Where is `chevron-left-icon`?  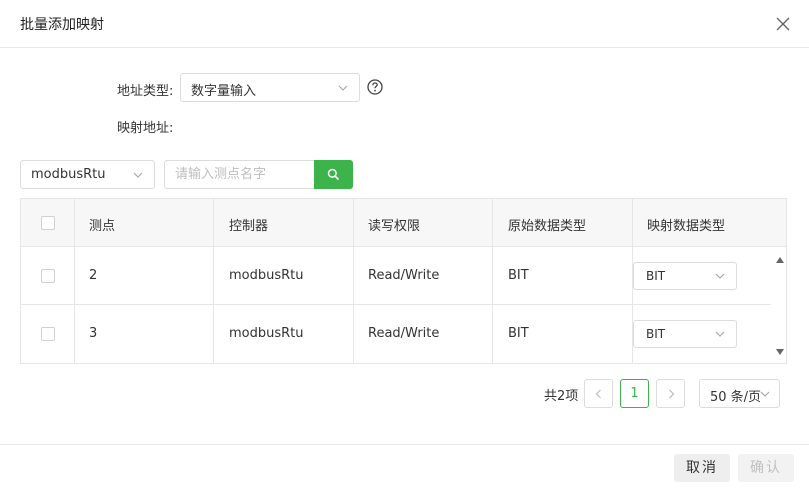 chevron-left-icon is located at coordinates (598, 394).